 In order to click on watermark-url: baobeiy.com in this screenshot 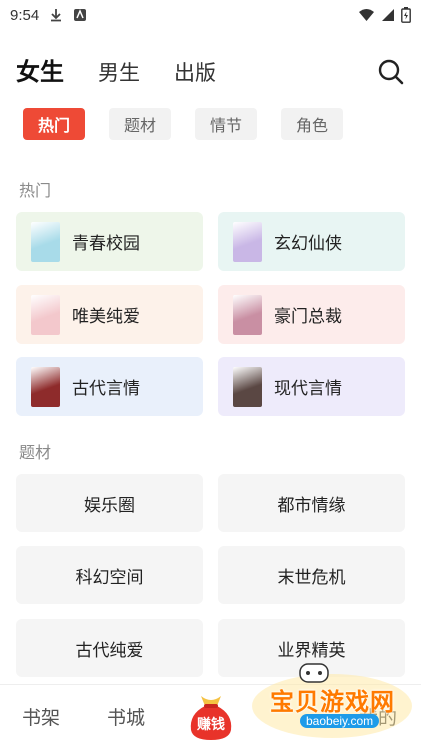, I will do `click(340, 721)`.